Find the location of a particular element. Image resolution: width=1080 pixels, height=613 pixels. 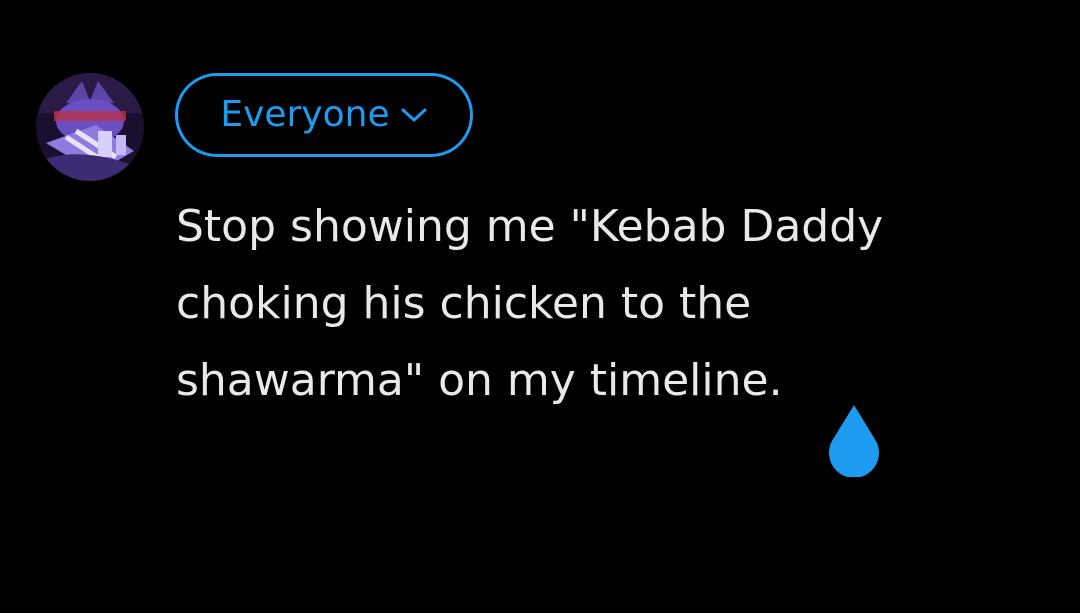

text-line: Stop showing me "Kebab Daddy is located at coordinates (530, 226).